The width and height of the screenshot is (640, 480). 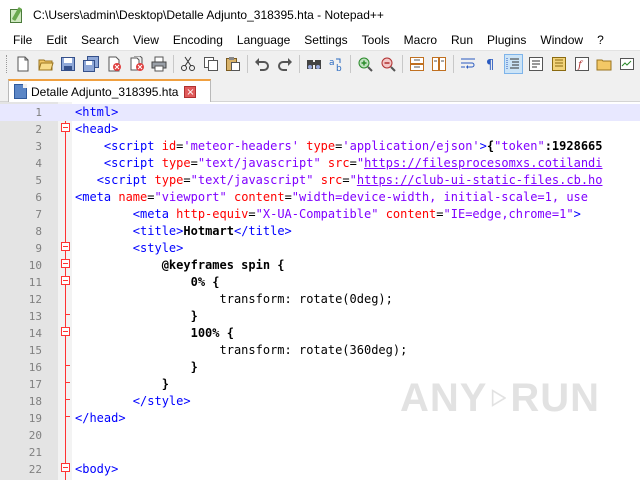 I want to click on undo-icon, so click(x=262, y=64).